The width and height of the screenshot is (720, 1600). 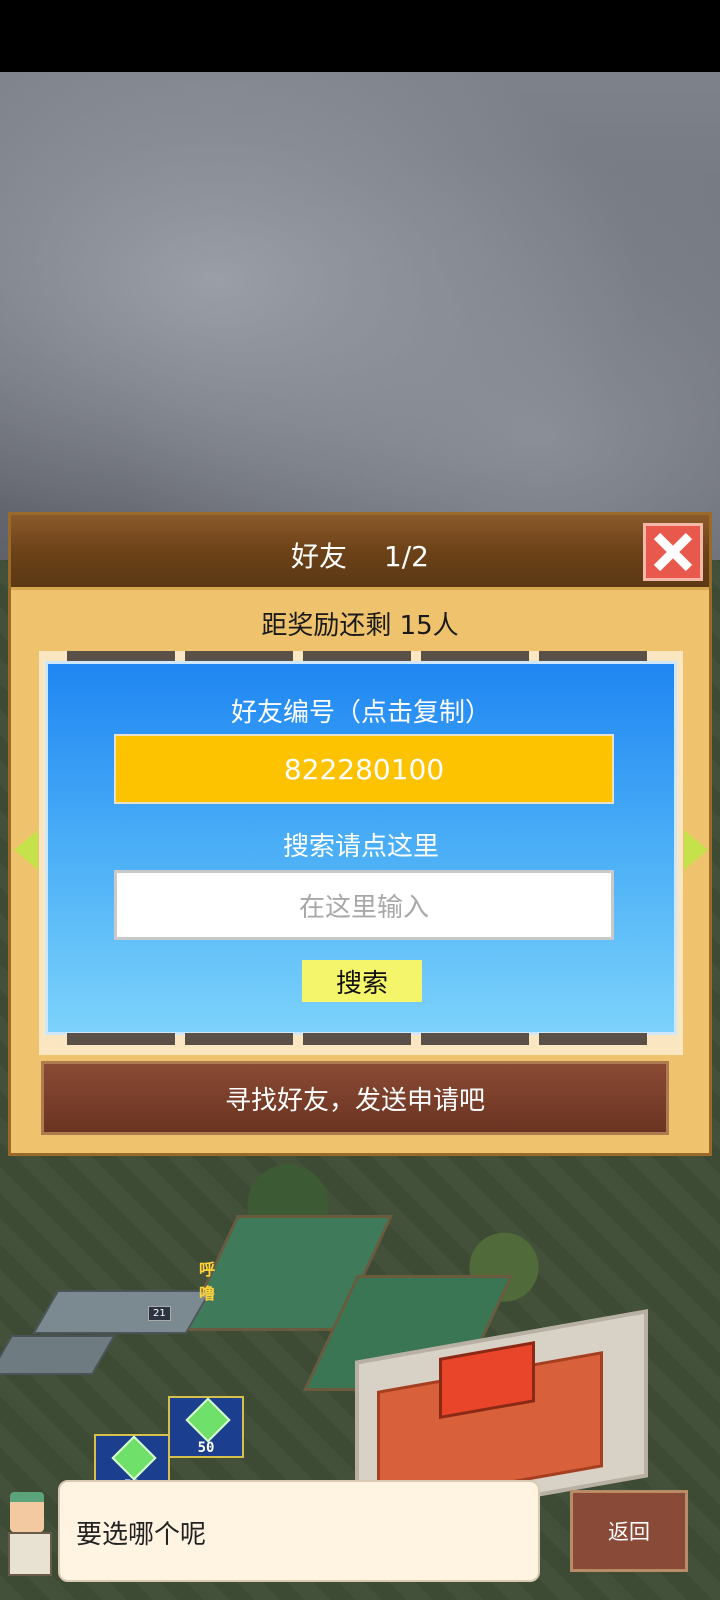 What do you see at coordinates (362, 981) in the screenshot?
I see `search-button: 搜索` at bounding box center [362, 981].